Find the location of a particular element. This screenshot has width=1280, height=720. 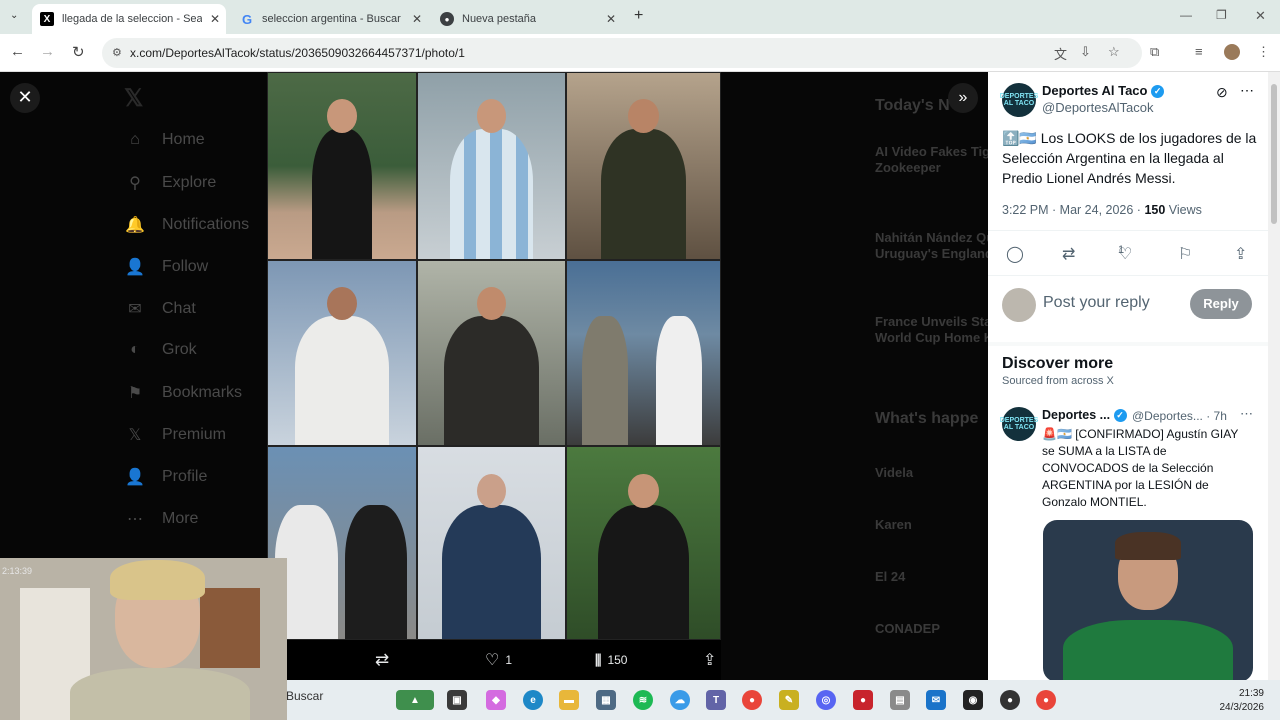

trend-item: Videla is located at coordinates (894, 472).